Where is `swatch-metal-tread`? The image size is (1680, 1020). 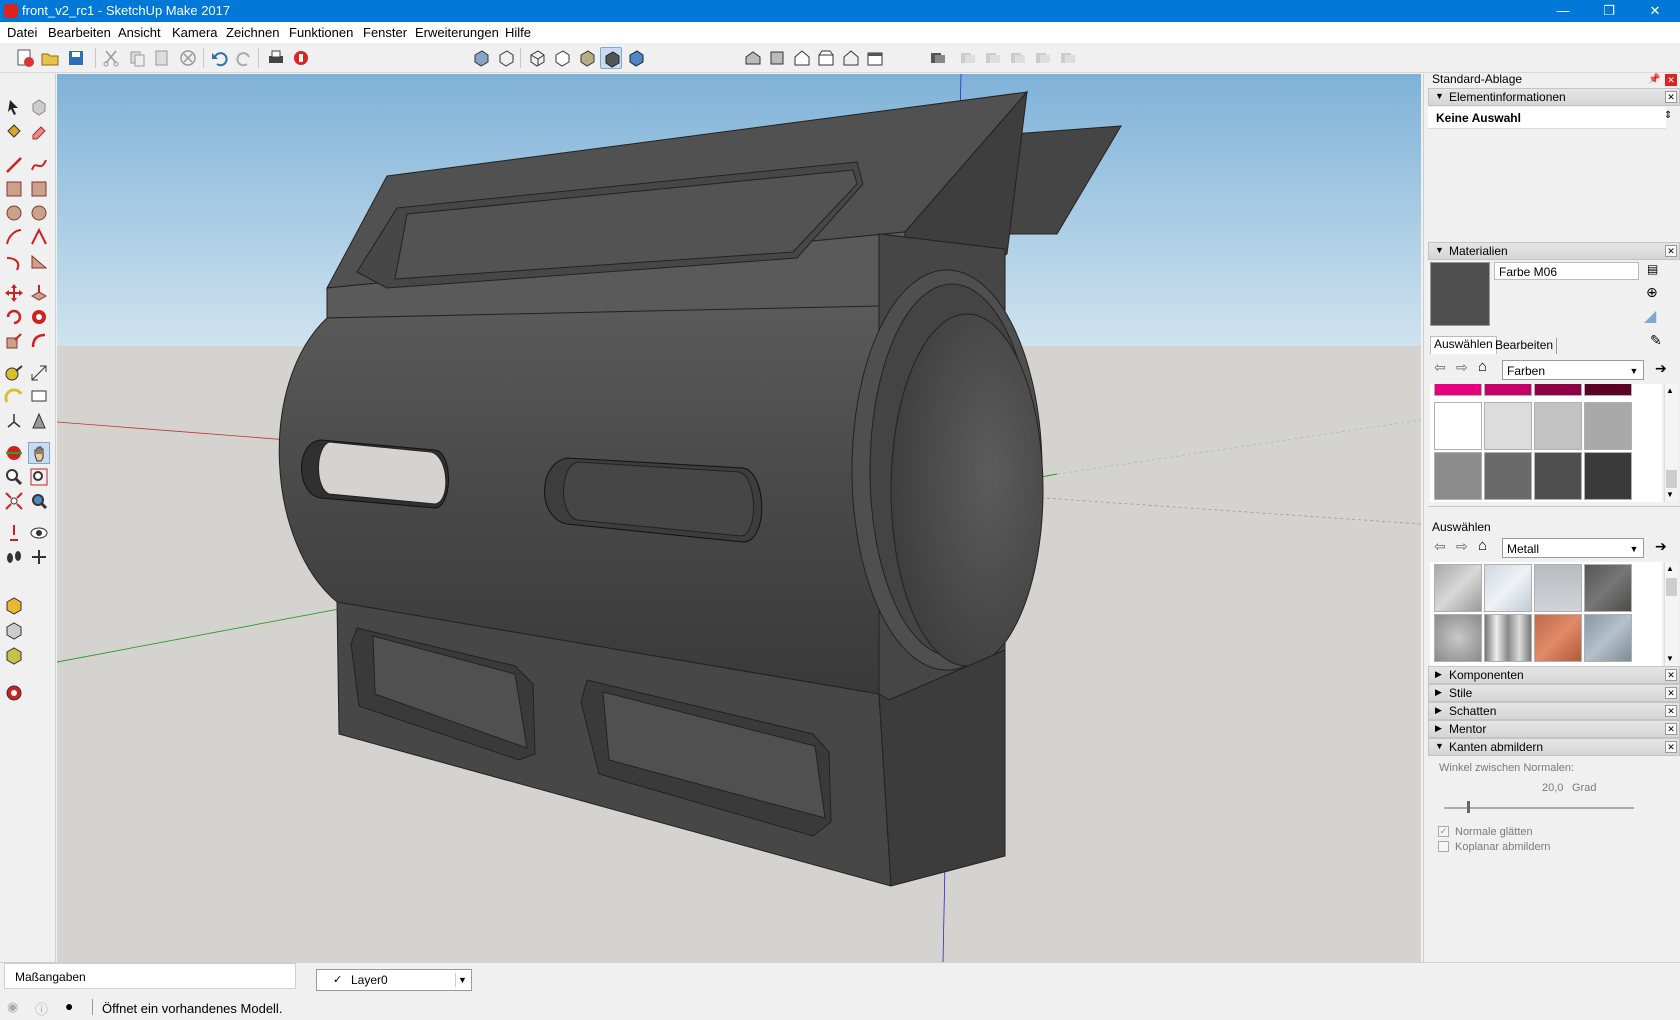
swatch-metal-tread is located at coordinates (1458, 638).